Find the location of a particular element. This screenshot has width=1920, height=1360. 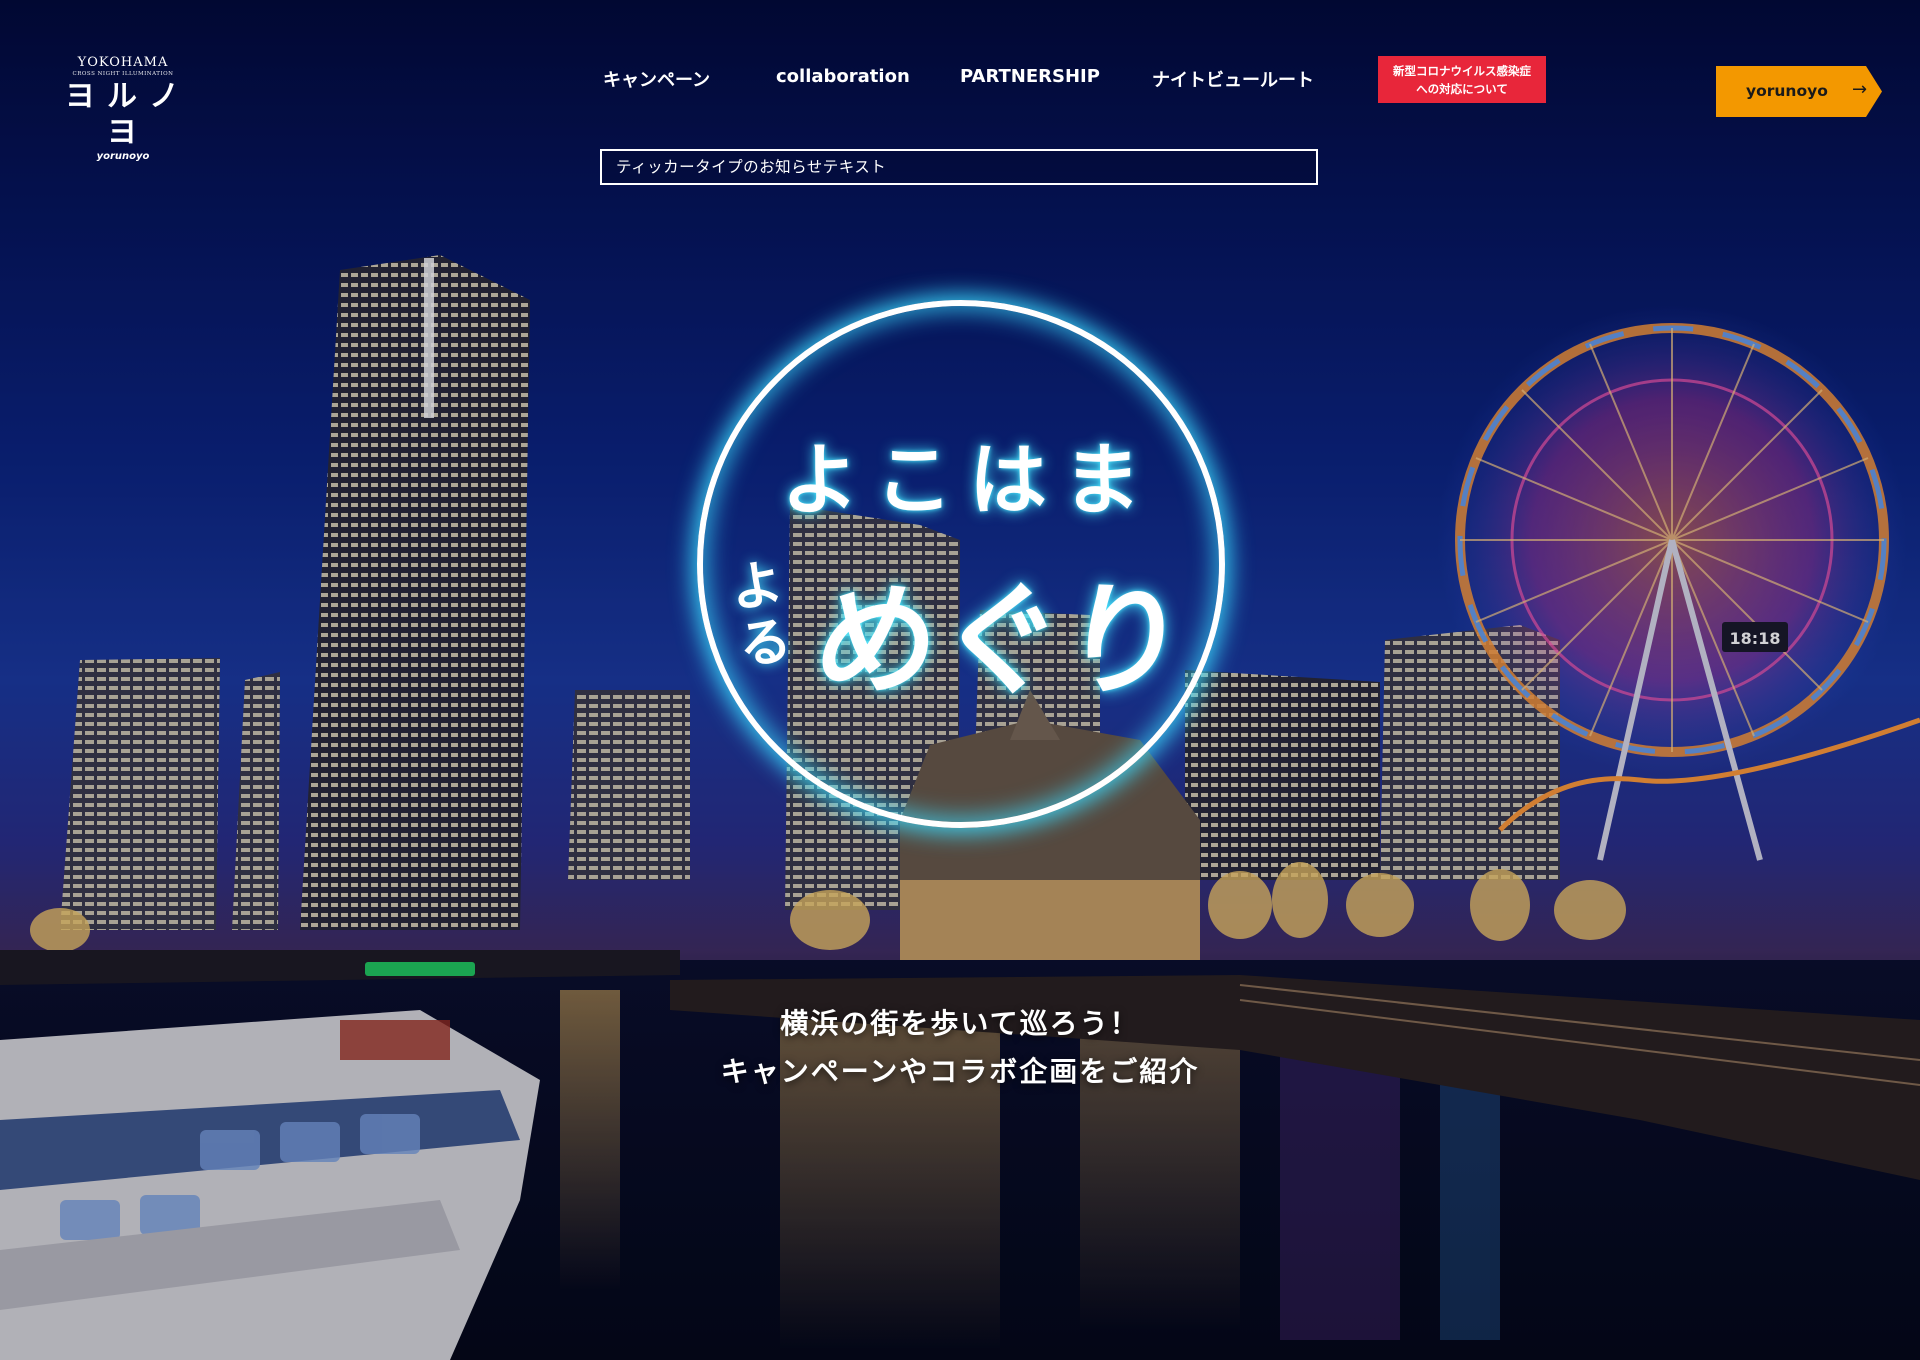

cta-label: yorunoyo is located at coordinates (1787, 91).